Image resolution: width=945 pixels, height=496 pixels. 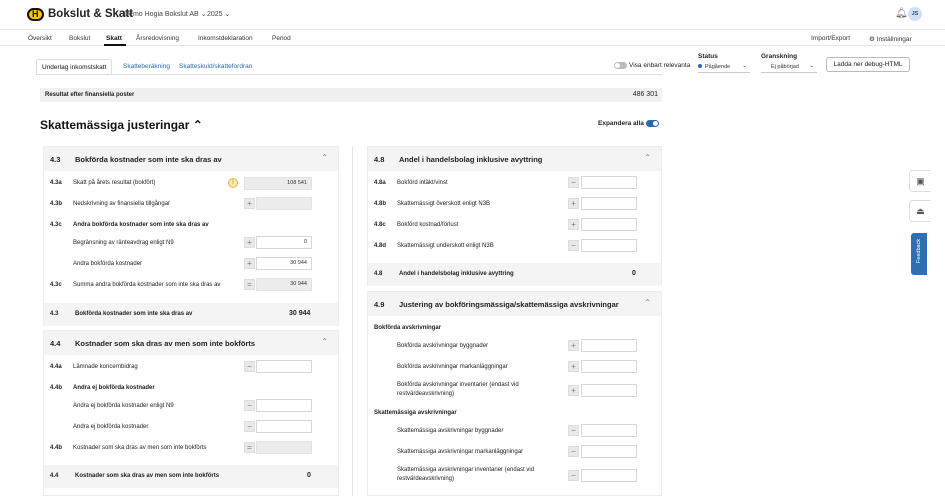 I want to click on value-field: 108 541, so click(x=278, y=183).